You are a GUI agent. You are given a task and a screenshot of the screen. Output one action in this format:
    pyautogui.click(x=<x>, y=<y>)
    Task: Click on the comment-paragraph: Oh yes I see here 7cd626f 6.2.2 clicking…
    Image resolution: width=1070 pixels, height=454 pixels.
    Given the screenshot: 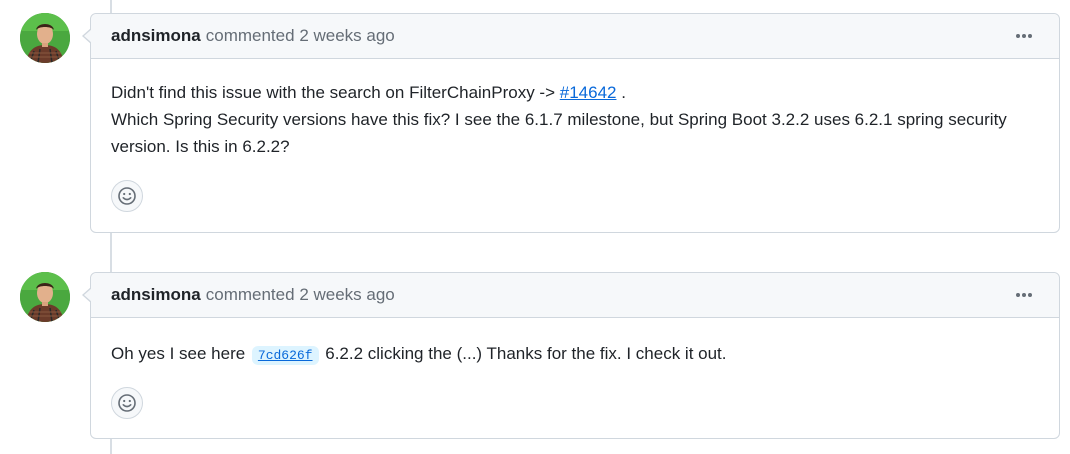 What is the action you would take?
    pyautogui.click(x=419, y=354)
    